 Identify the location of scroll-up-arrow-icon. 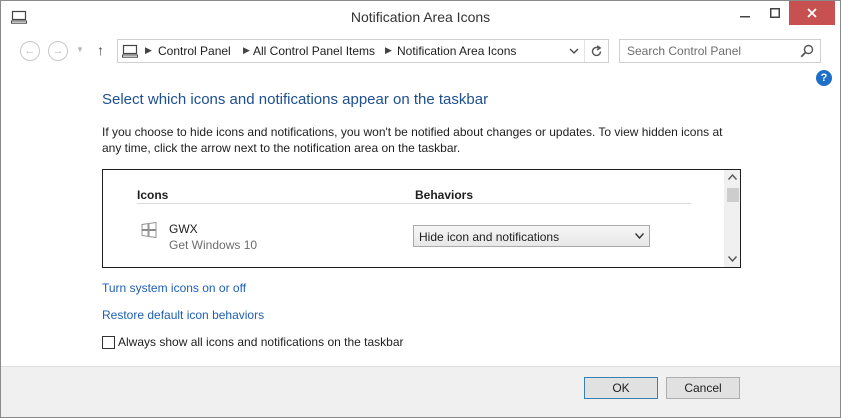
(732, 177).